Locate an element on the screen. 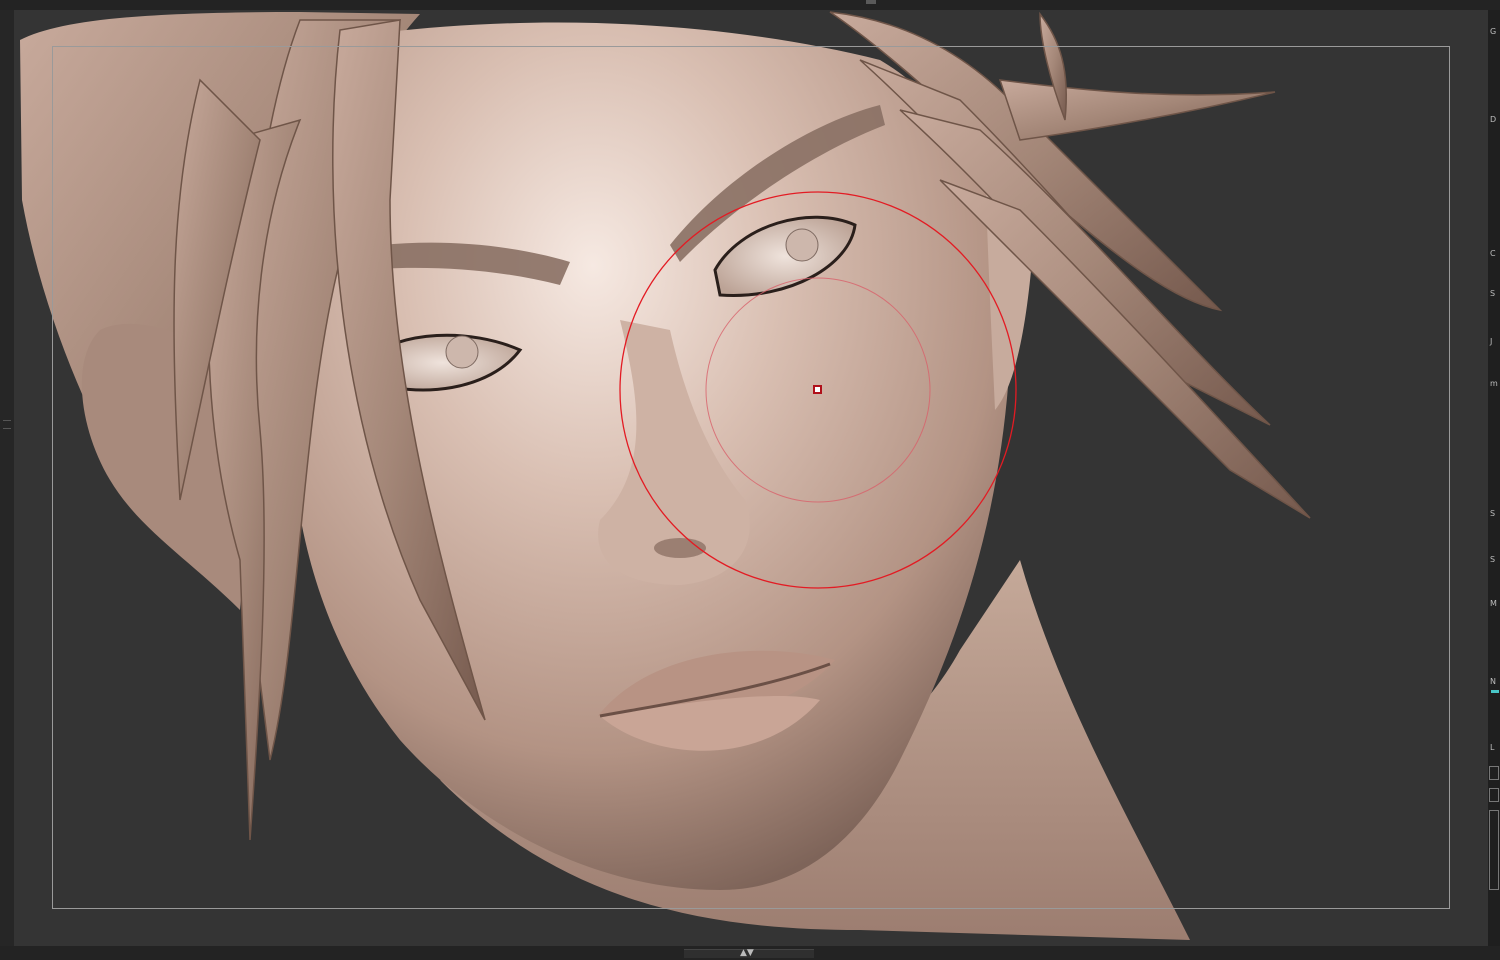  left-tray-toggle is located at coordinates (7, 420).